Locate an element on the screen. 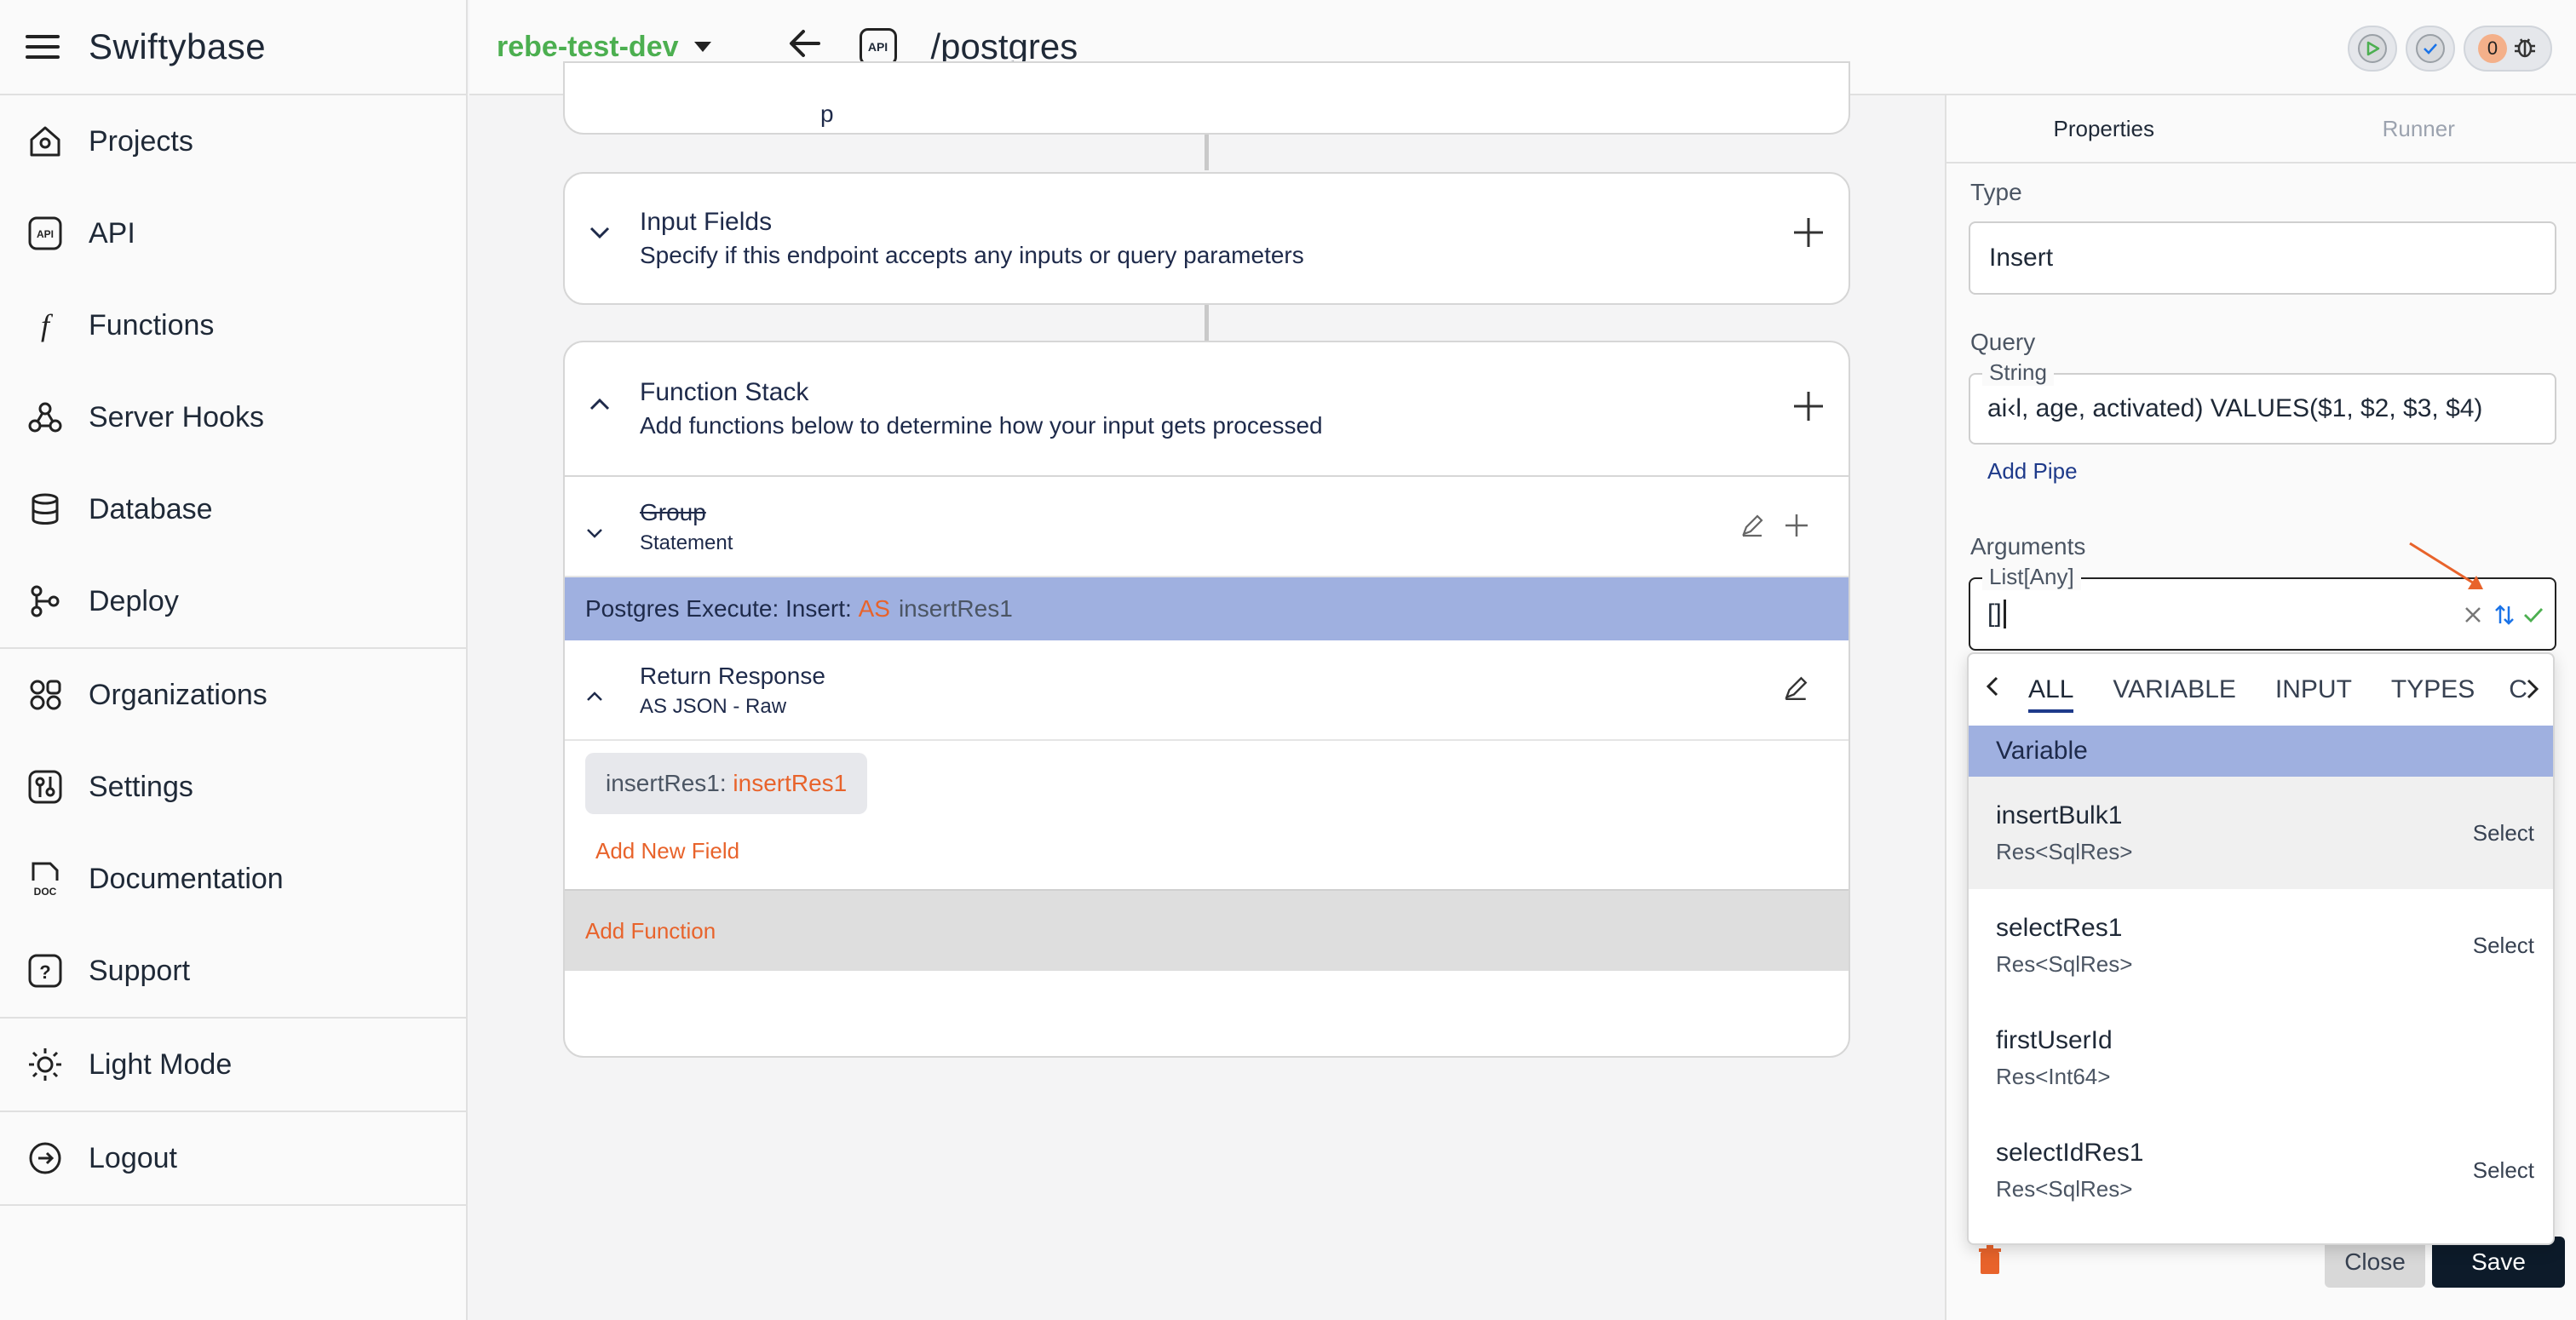  swap-icon is located at coordinates (2504, 617).